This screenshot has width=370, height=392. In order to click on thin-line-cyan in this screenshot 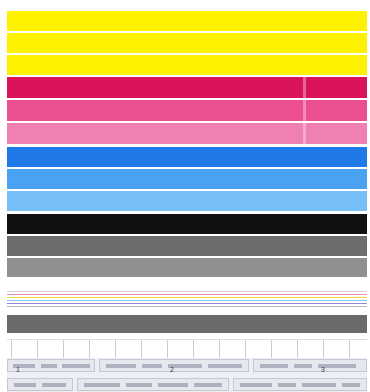, I will do `click(187, 300)`.